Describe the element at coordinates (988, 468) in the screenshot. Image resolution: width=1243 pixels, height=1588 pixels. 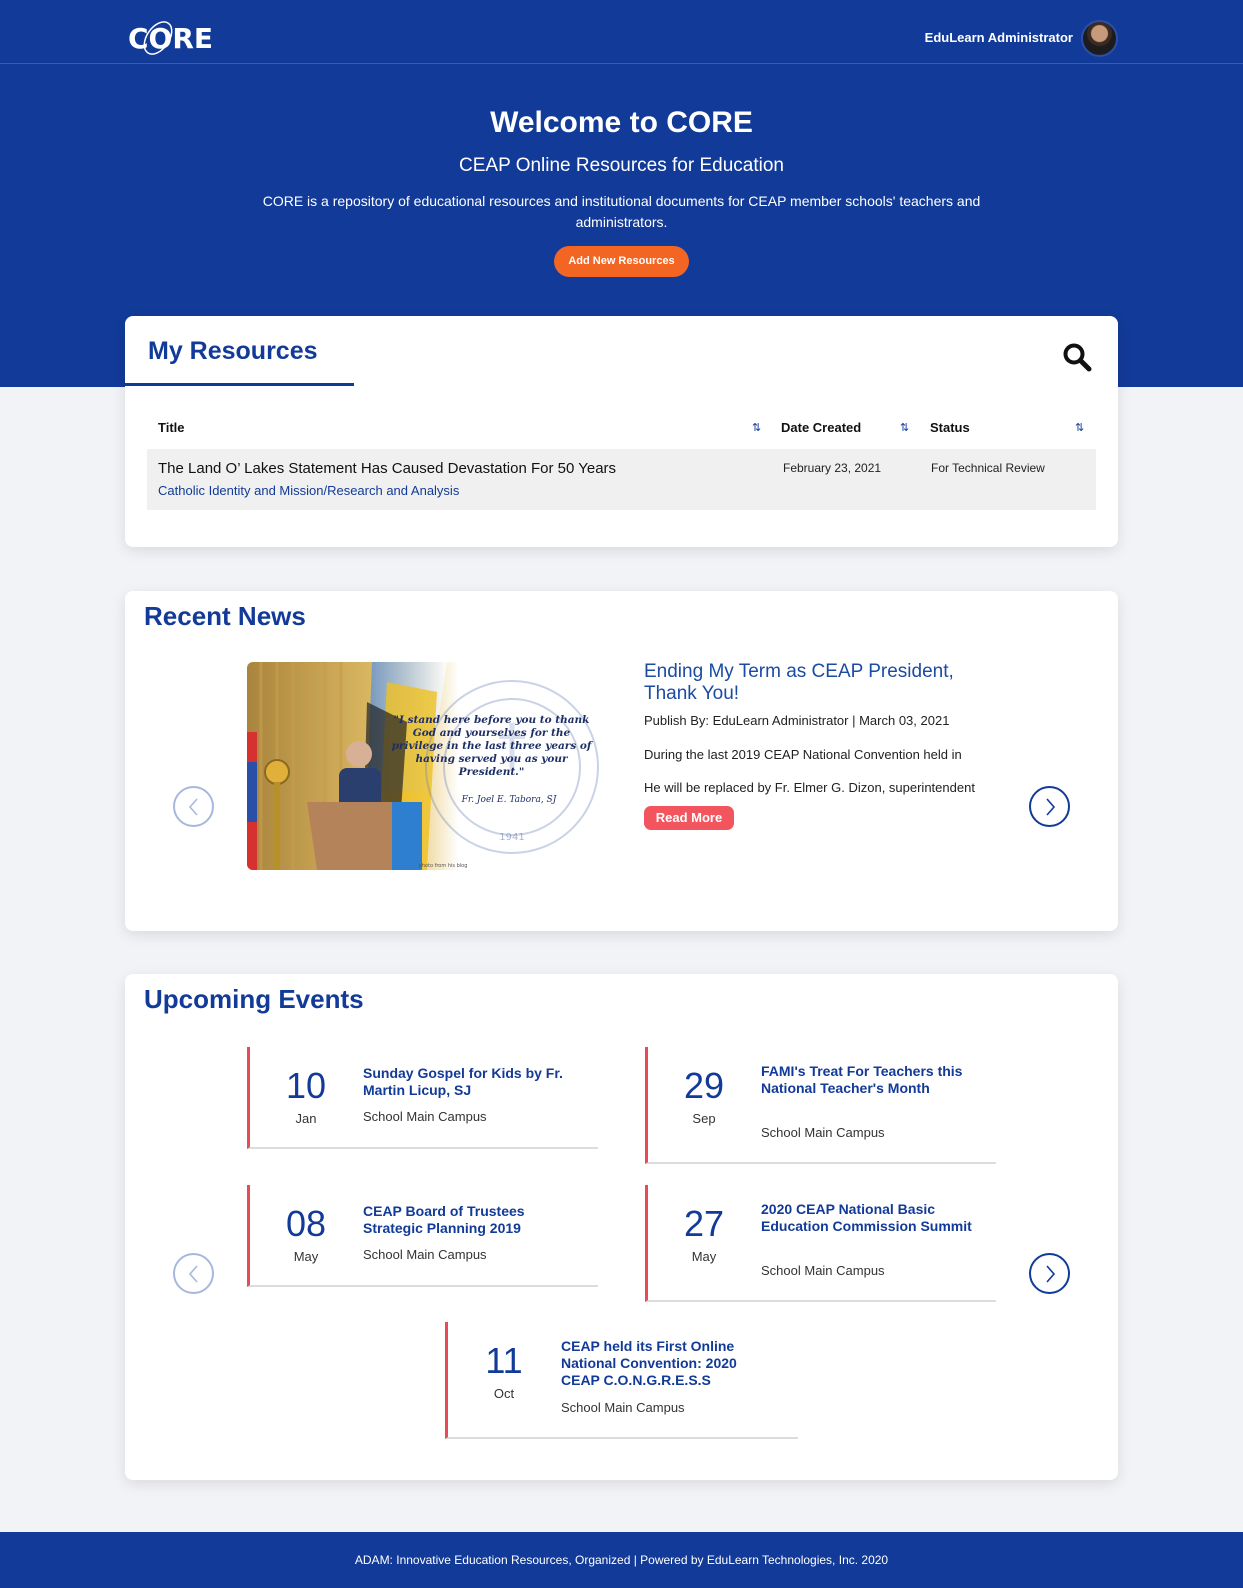
I see `resource-status: For Technical Review` at that location.